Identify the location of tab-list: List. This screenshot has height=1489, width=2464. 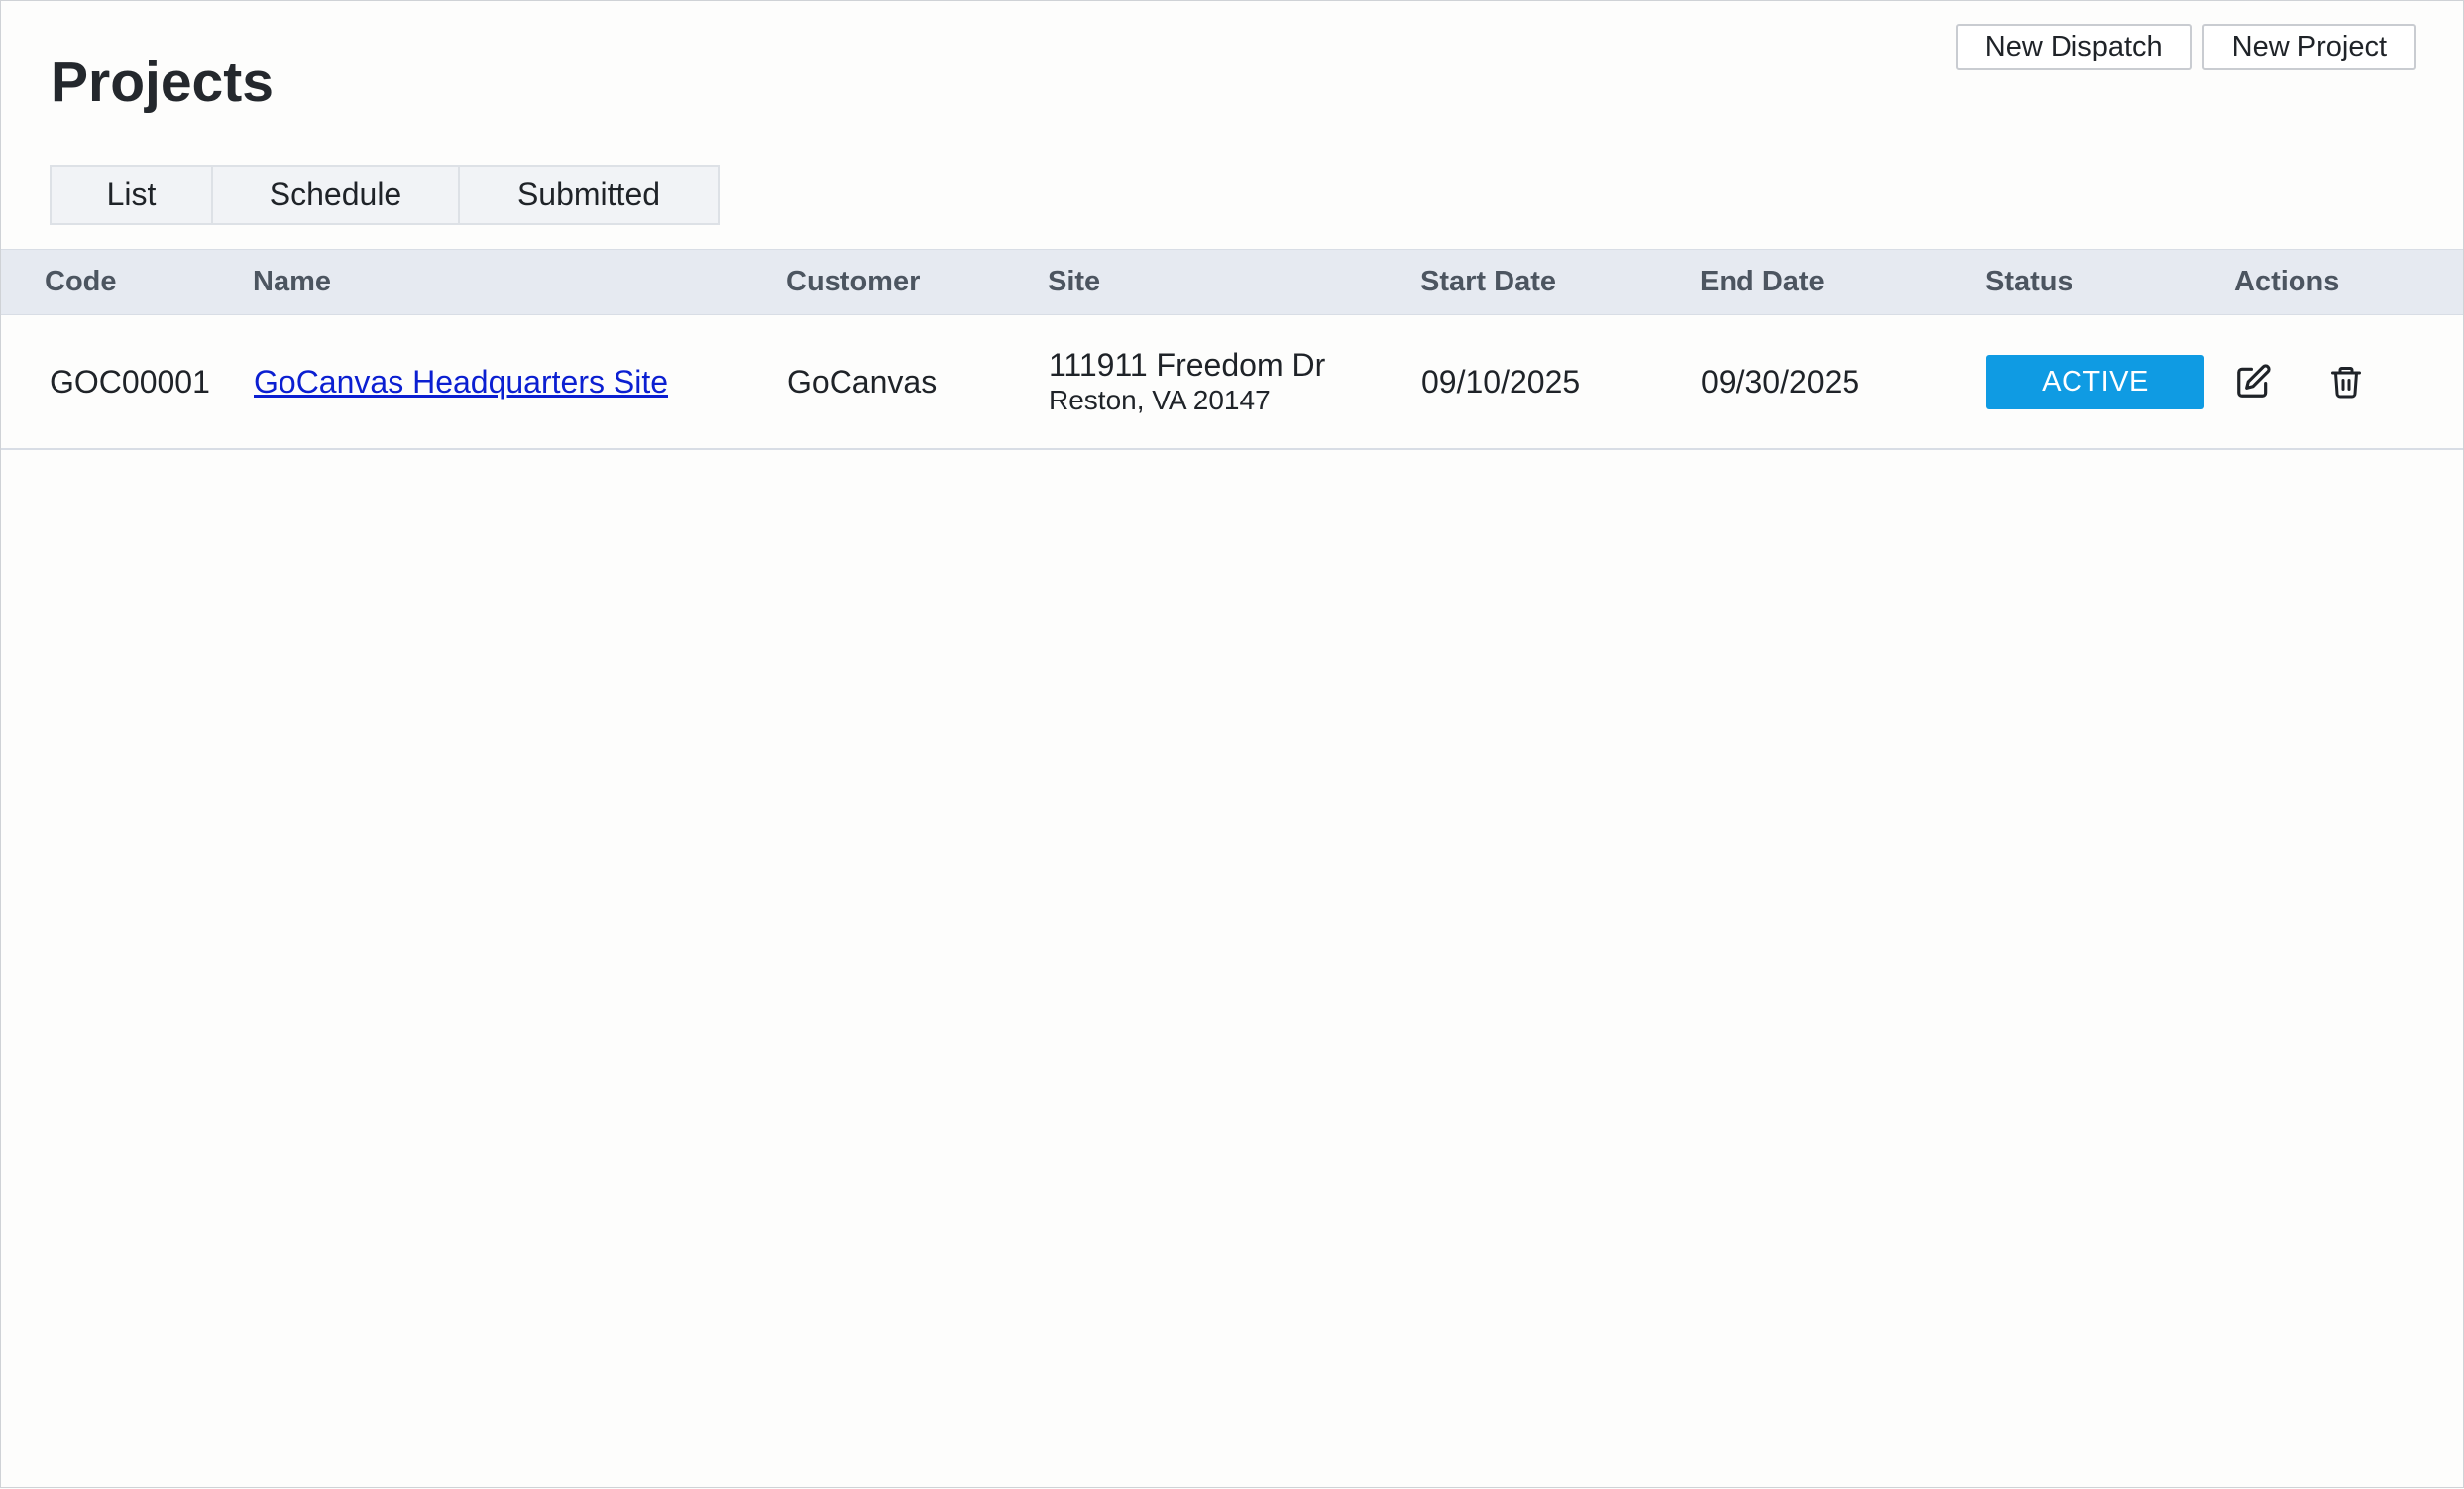
(131, 195).